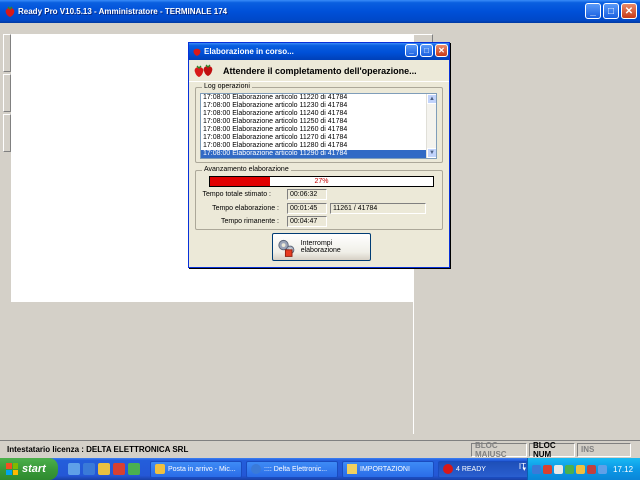  Describe the element at coordinates (602, 469) in the screenshot. I see `messenger-icon` at that location.